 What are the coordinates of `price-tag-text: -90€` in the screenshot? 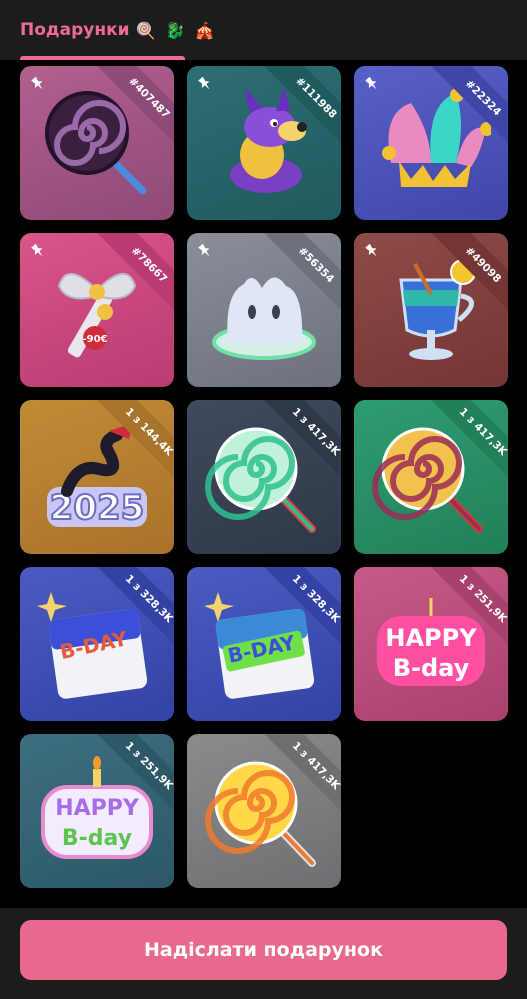 It's located at (94, 339).